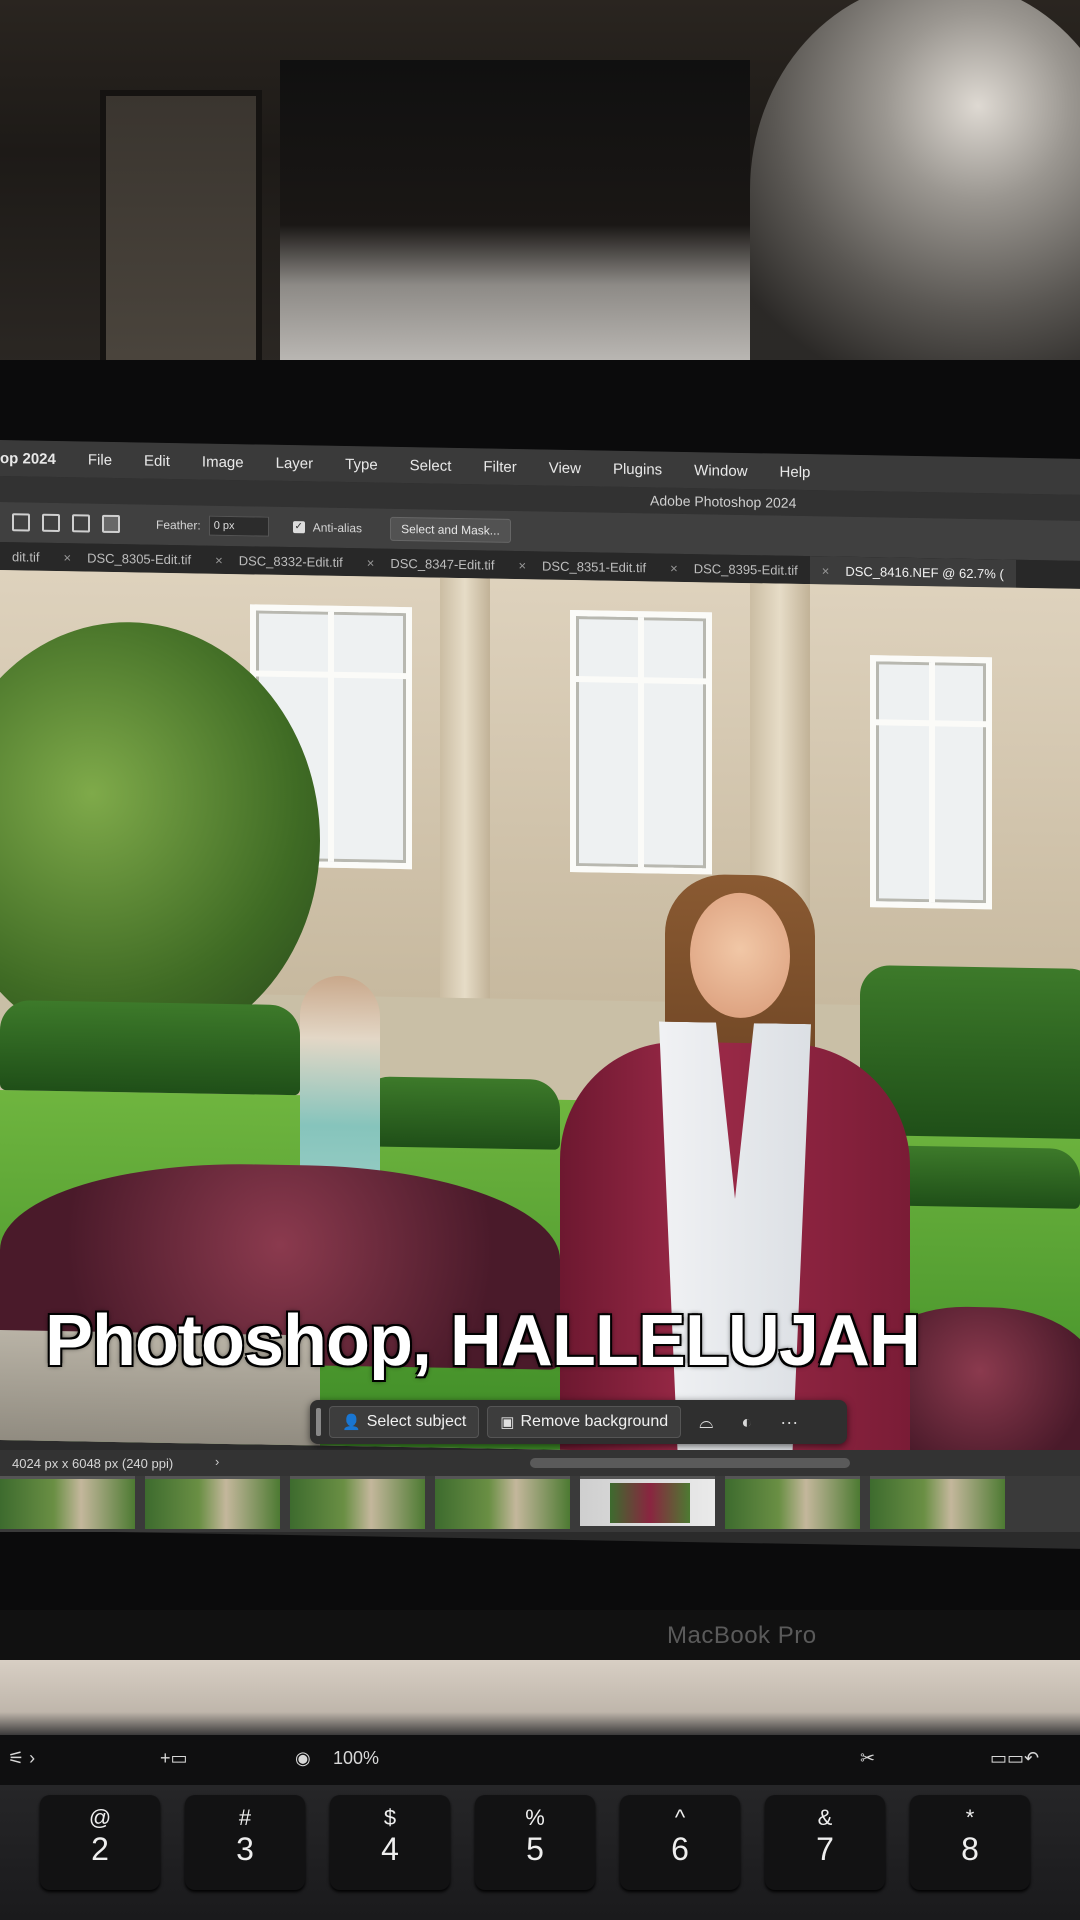 This screenshot has width=1080, height=1920. What do you see at coordinates (745, 569) in the screenshot?
I see `tab-label: DSC_8395-Edit.tif` at bounding box center [745, 569].